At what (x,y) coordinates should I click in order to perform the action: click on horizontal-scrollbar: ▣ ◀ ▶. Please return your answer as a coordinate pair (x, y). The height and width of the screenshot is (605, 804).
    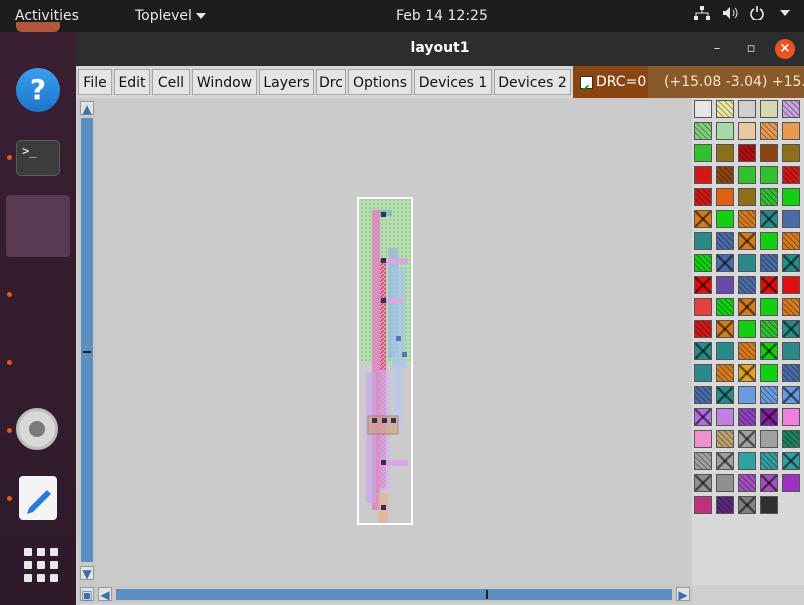
    Looking at the image, I should click on (385, 594).